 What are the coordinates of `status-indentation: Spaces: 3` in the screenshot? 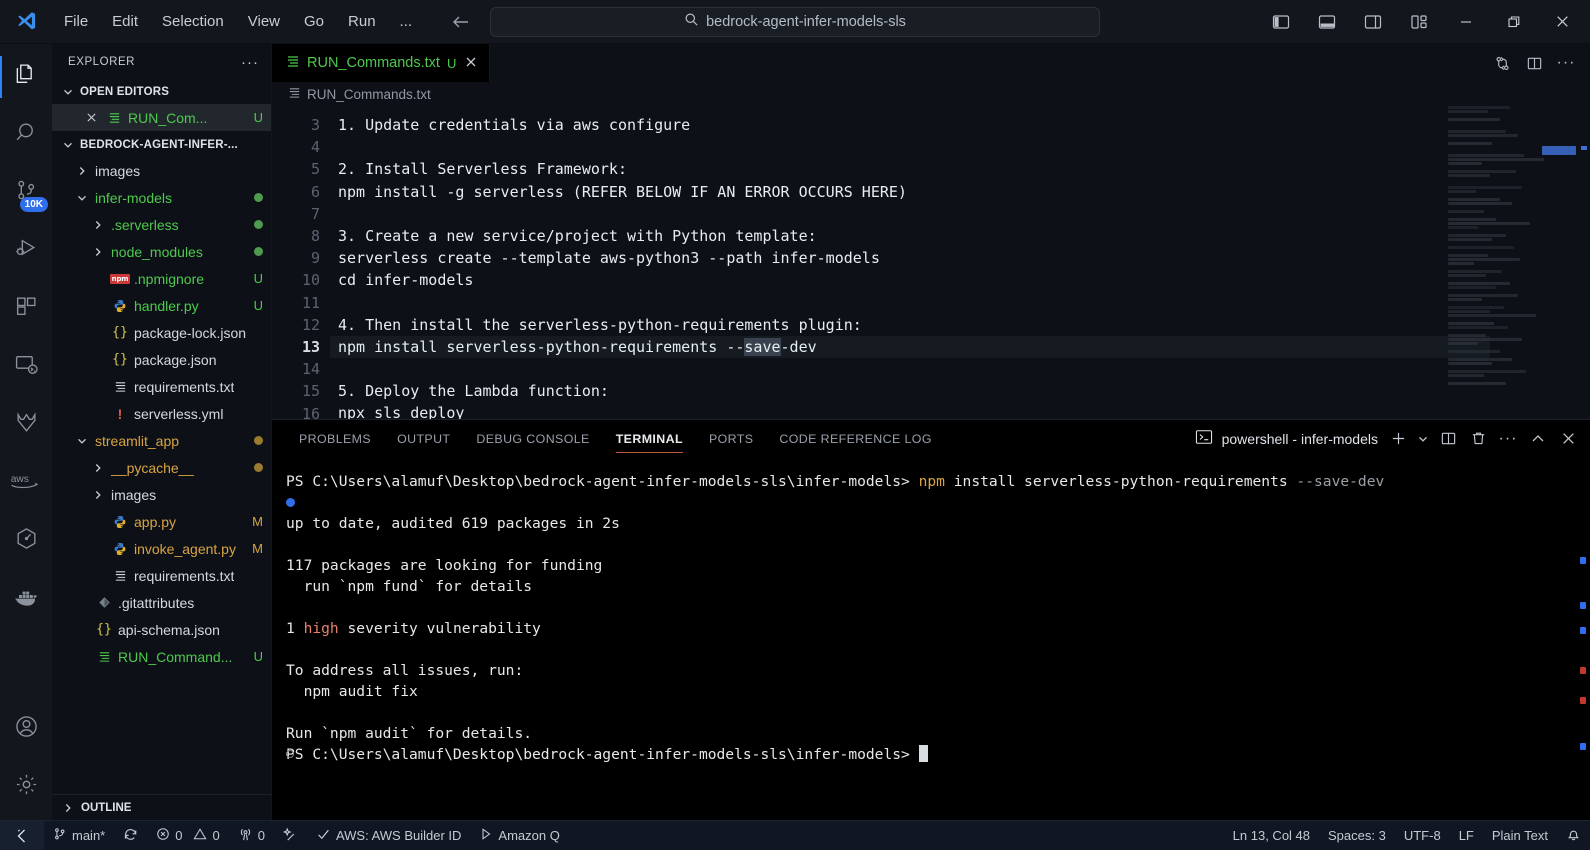 It's located at (1357, 835).